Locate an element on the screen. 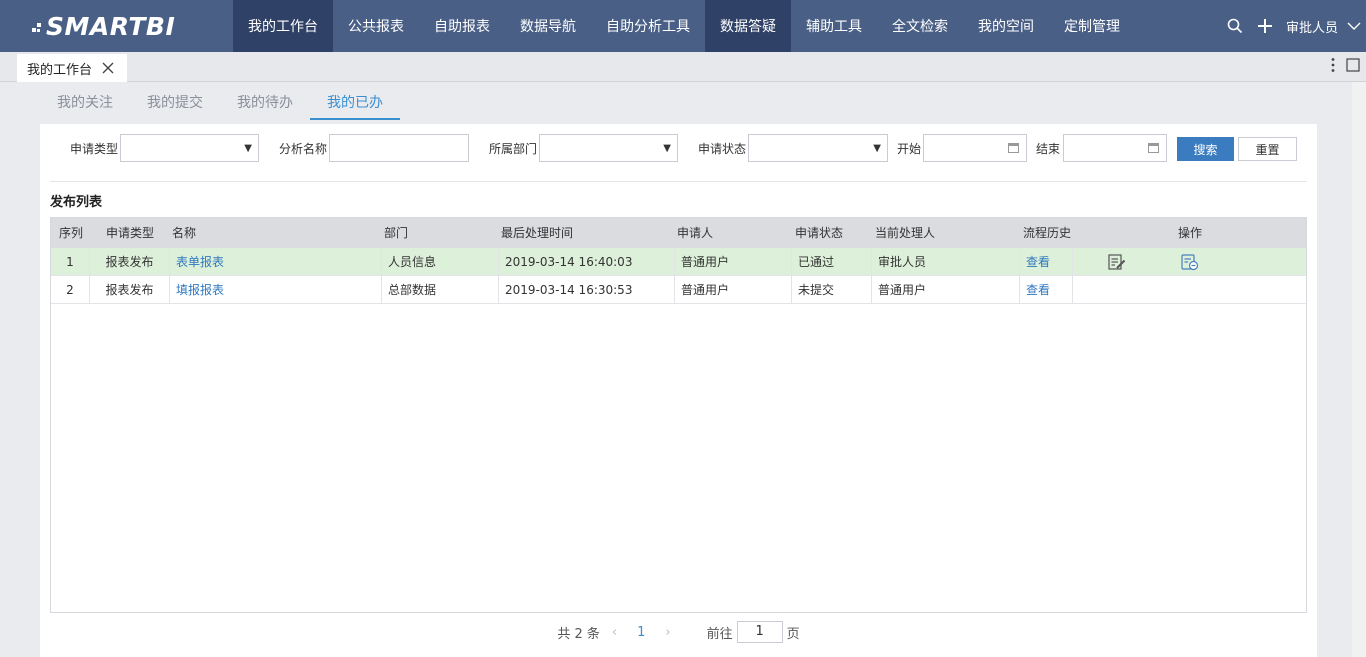 This screenshot has height=657, width=1366. end-date-label: 结束 is located at coordinates (1048, 149).